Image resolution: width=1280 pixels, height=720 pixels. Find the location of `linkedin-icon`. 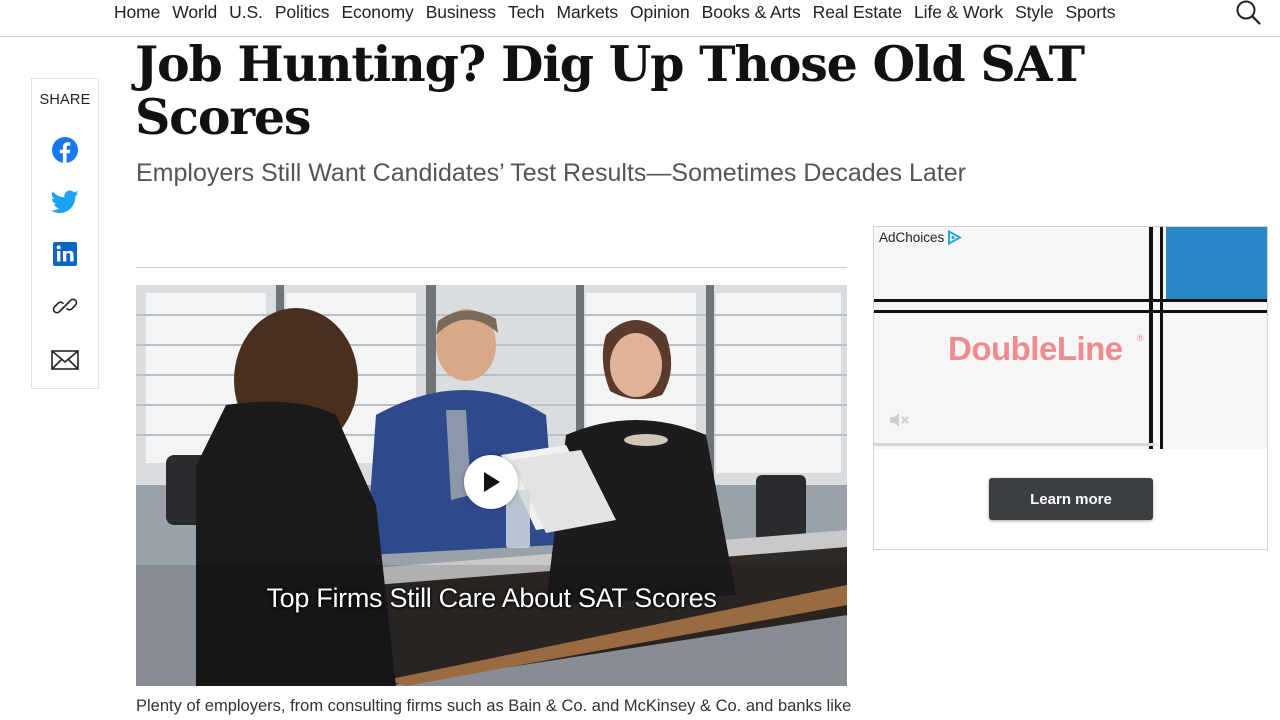

linkedin-icon is located at coordinates (65, 254).